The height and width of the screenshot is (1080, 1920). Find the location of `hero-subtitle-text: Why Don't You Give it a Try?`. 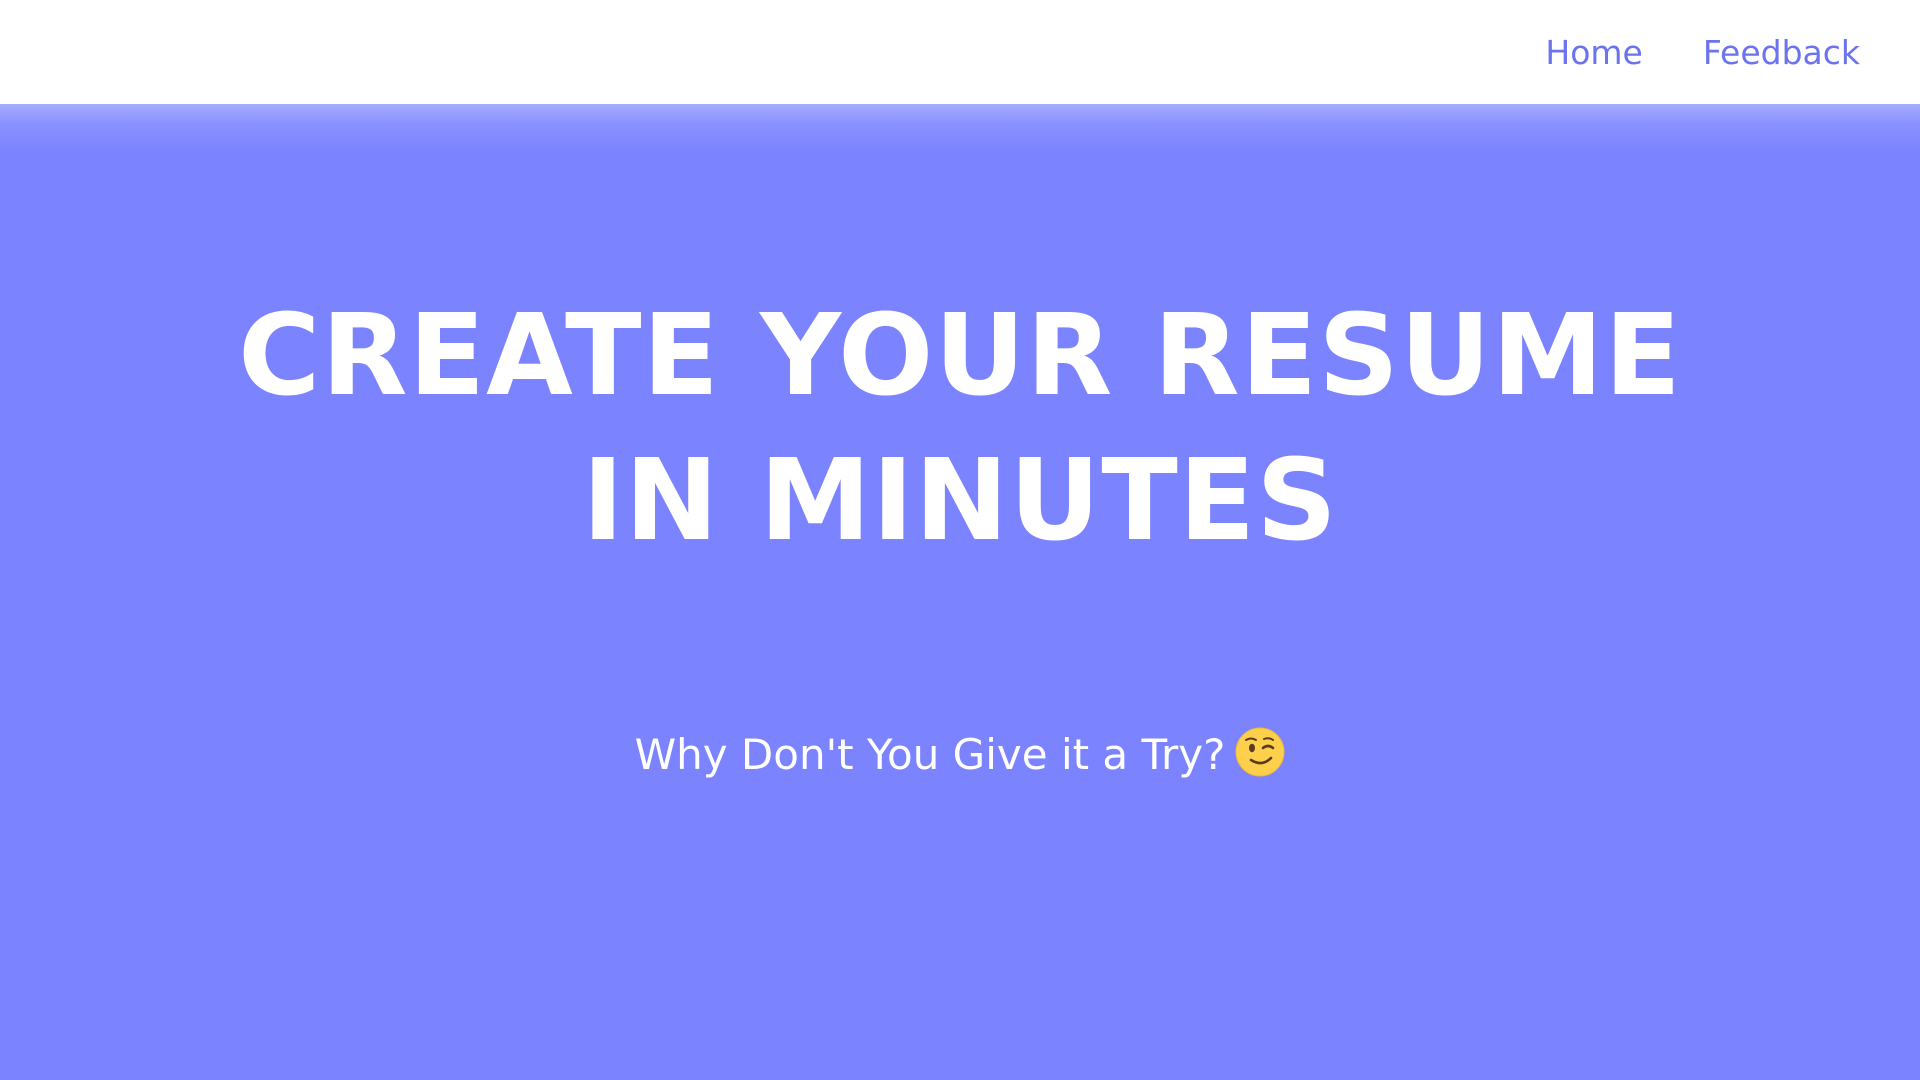

hero-subtitle-text: Why Don't You Give it a Try? is located at coordinates (930, 754).